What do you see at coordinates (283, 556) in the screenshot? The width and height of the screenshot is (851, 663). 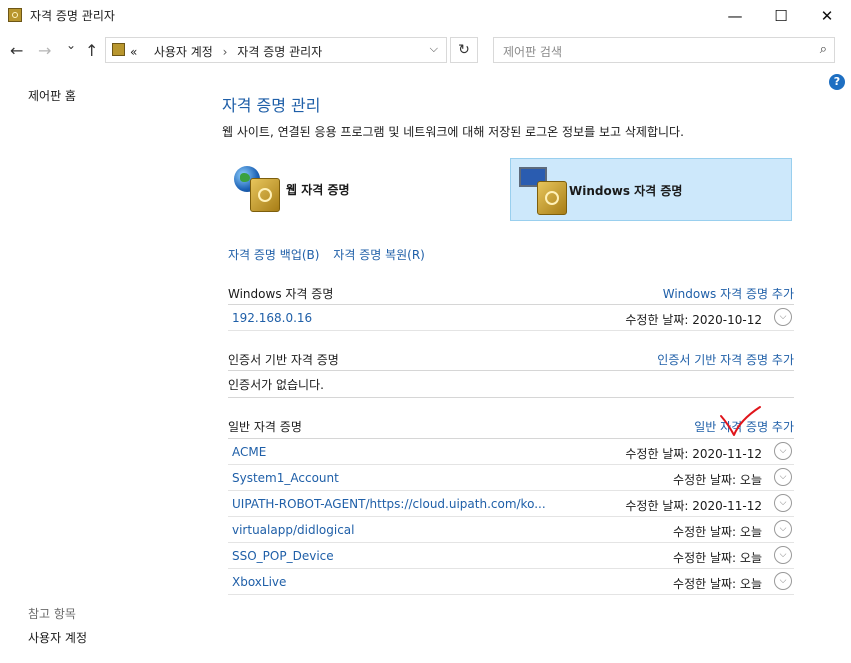 I see `credential-name: SSO_POP_Device` at bounding box center [283, 556].